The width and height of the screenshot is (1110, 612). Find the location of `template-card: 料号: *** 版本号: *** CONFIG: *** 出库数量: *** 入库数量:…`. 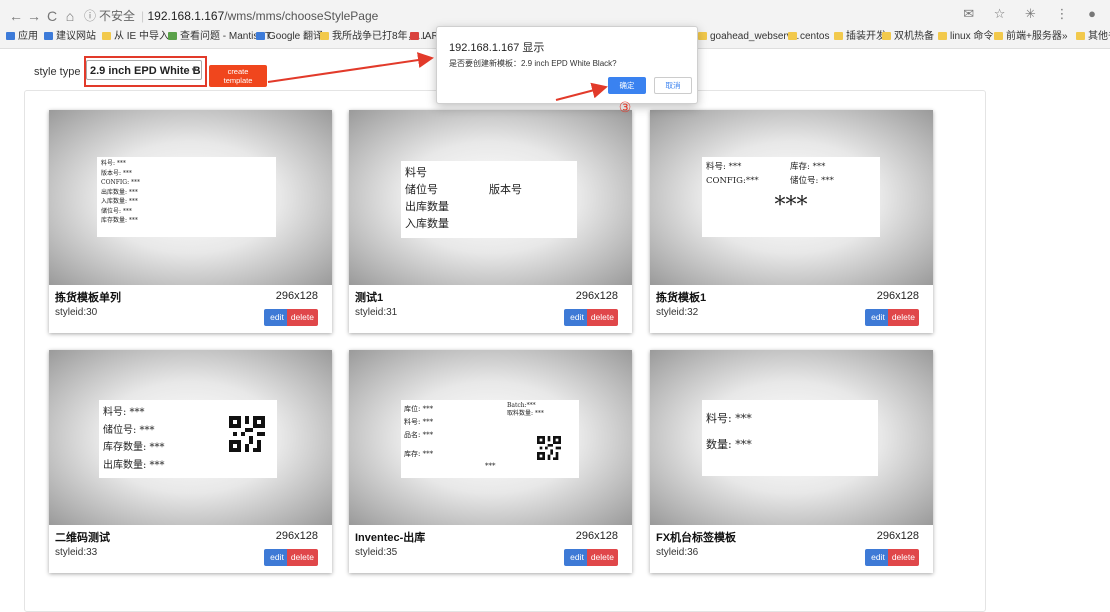

template-card: 料号: *** 版本号: *** CONFIG: *** 出库数量: *** 入库数量:… is located at coordinates (190, 221).